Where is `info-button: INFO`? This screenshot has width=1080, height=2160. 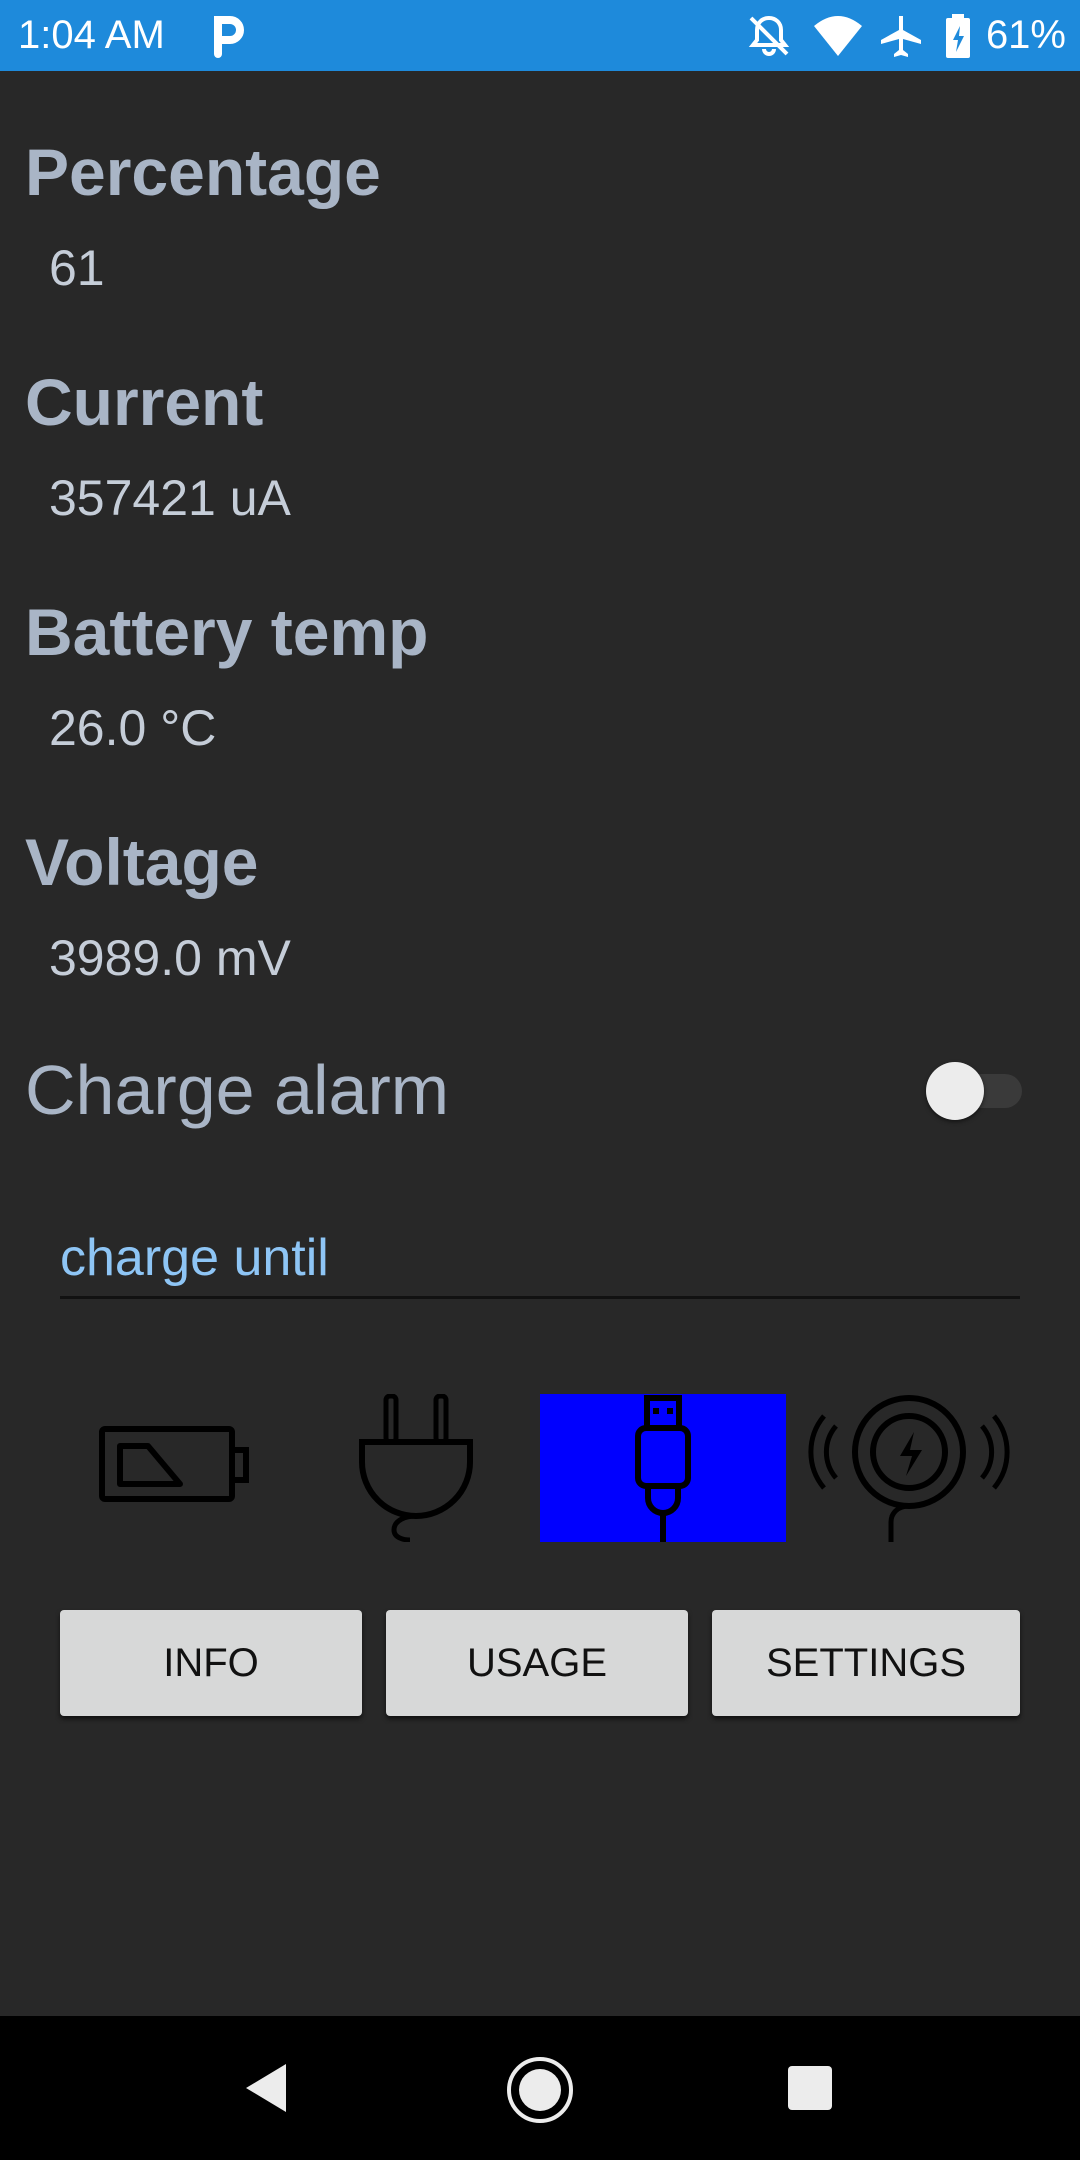 info-button: INFO is located at coordinates (211, 1663).